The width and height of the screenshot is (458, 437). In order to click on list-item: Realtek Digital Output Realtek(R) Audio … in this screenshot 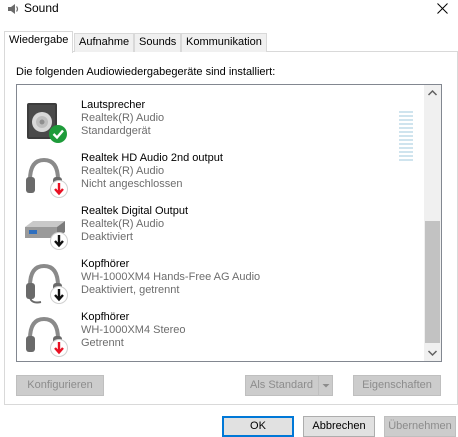, I will do `click(220, 229)`.